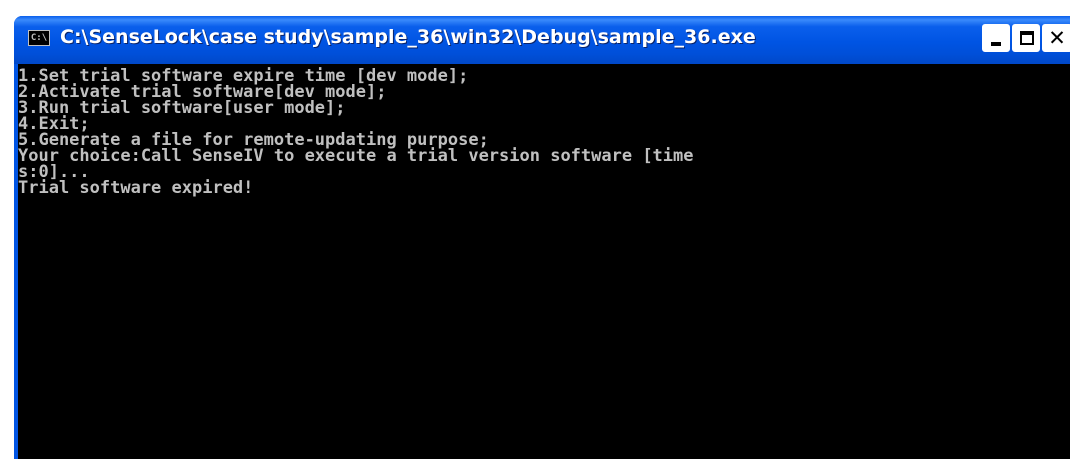  What do you see at coordinates (136, 188) in the screenshot?
I see `console-line: Trial software expired!` at bounding box center [136, 188].